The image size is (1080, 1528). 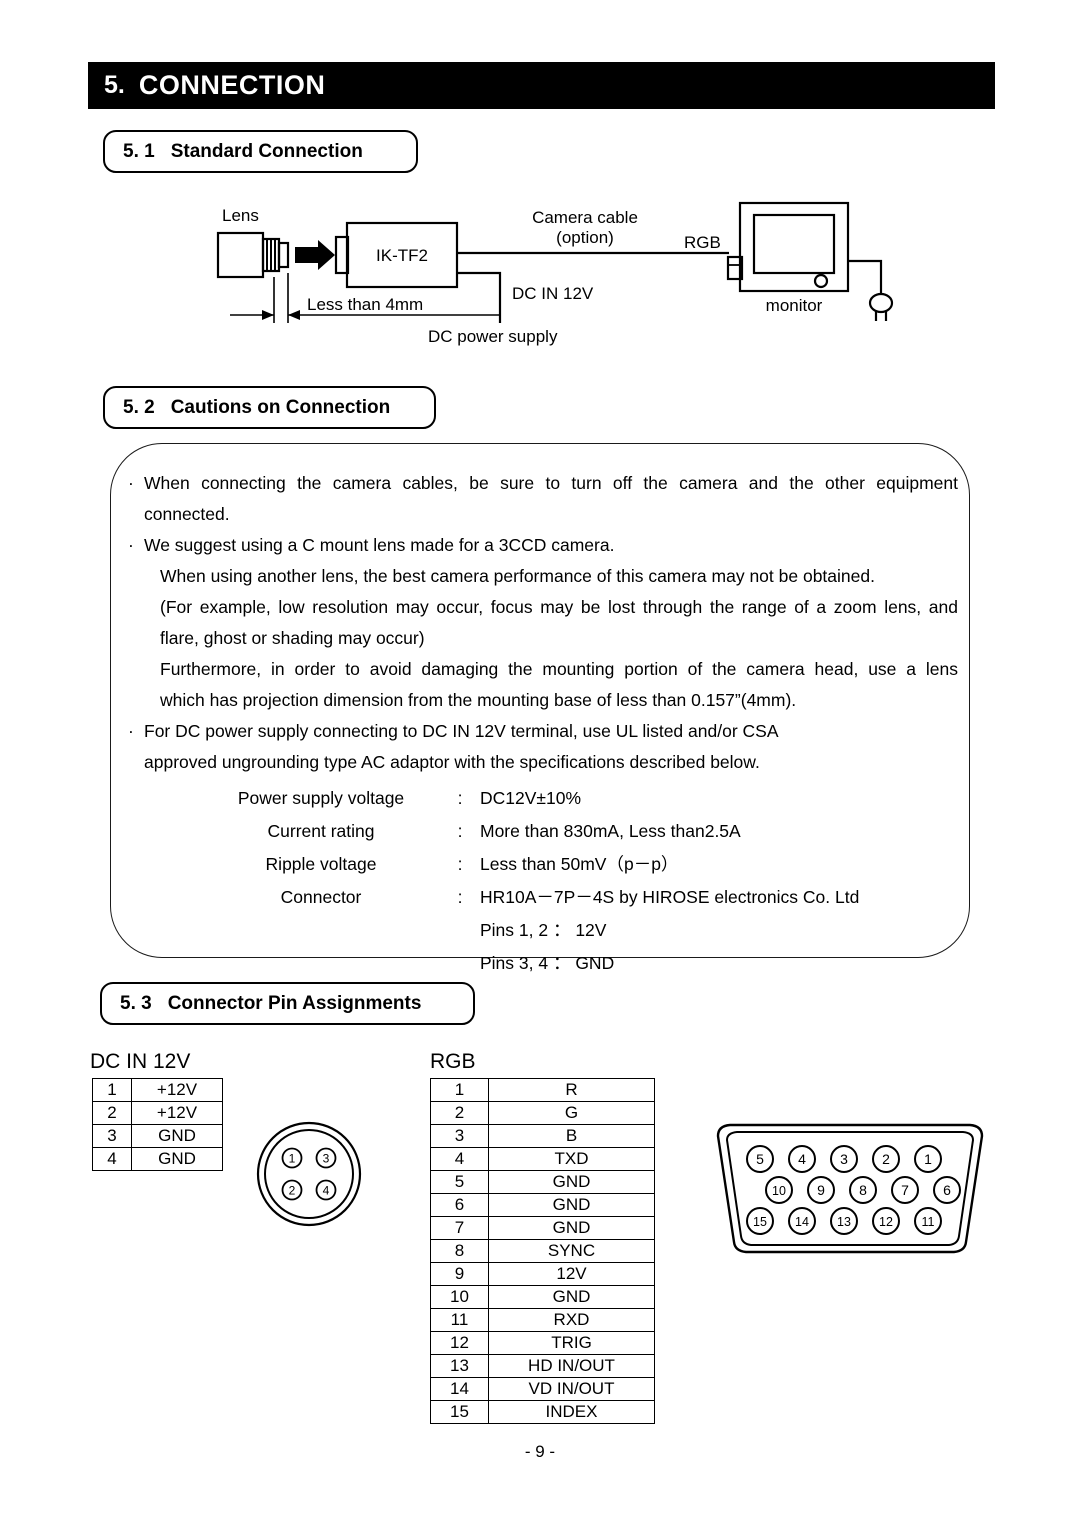 I want to click on table-row: 6 GND, so click(x=542, y=1205).